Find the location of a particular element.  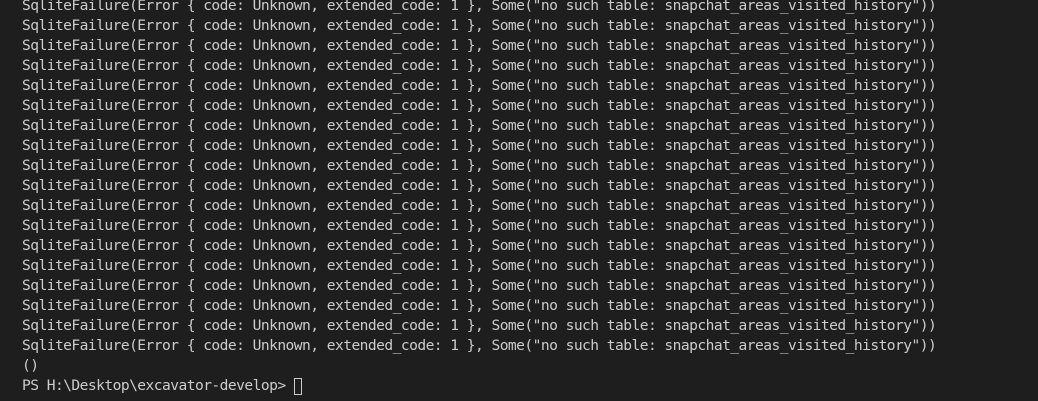

terminal-cursor is located at coordinates (297, 386).